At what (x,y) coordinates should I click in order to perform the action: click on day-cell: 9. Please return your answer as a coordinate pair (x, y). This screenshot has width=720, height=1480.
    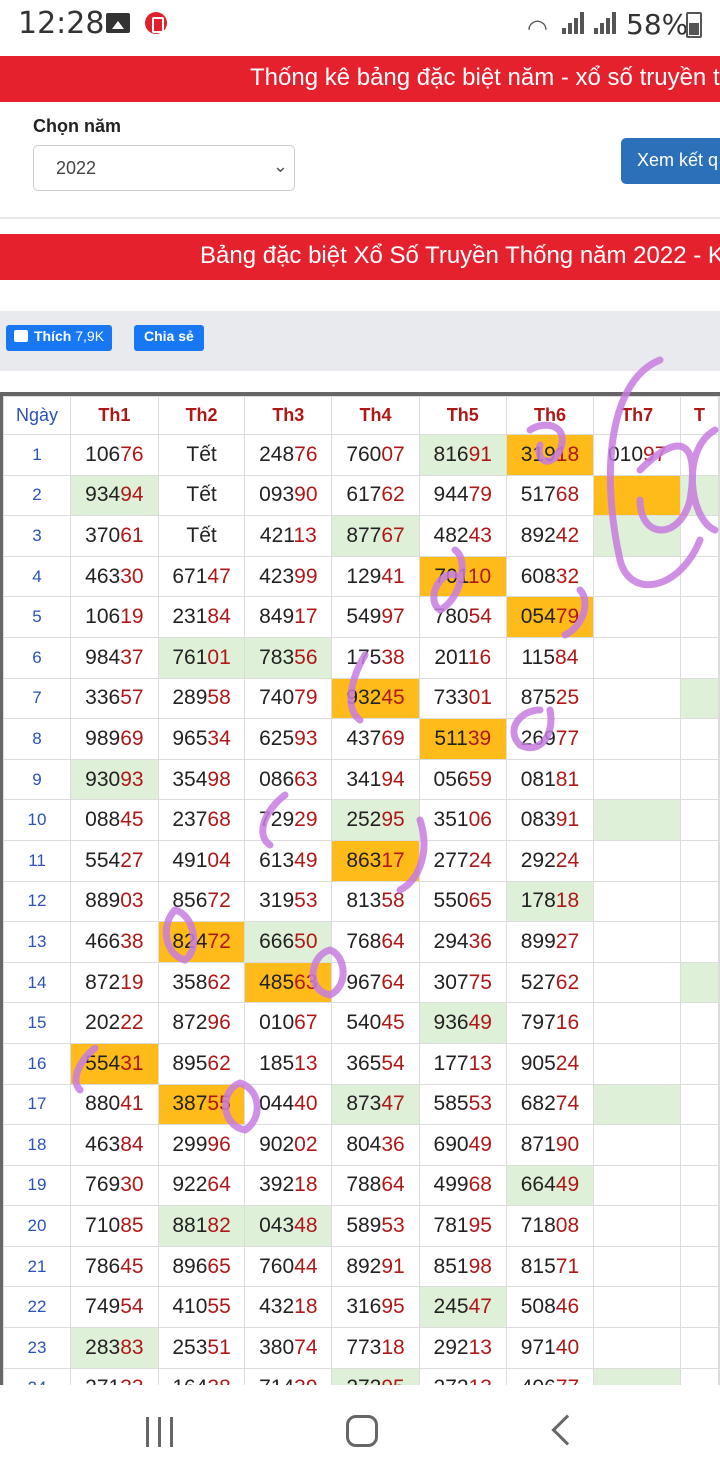
    Looking at the image, I should click on (37, 779).